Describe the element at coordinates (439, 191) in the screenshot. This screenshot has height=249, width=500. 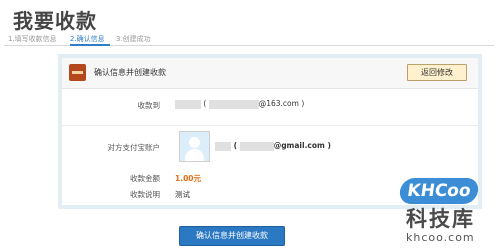
I see `watermark-logo: KHCoo` at that location.